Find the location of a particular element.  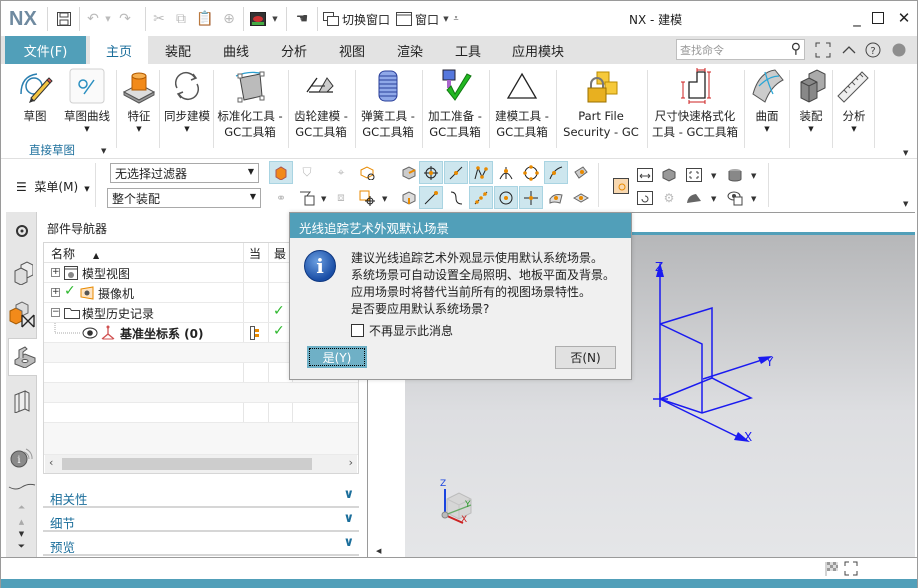

cut-icon: ✂ is located at coordinates (159, 19).